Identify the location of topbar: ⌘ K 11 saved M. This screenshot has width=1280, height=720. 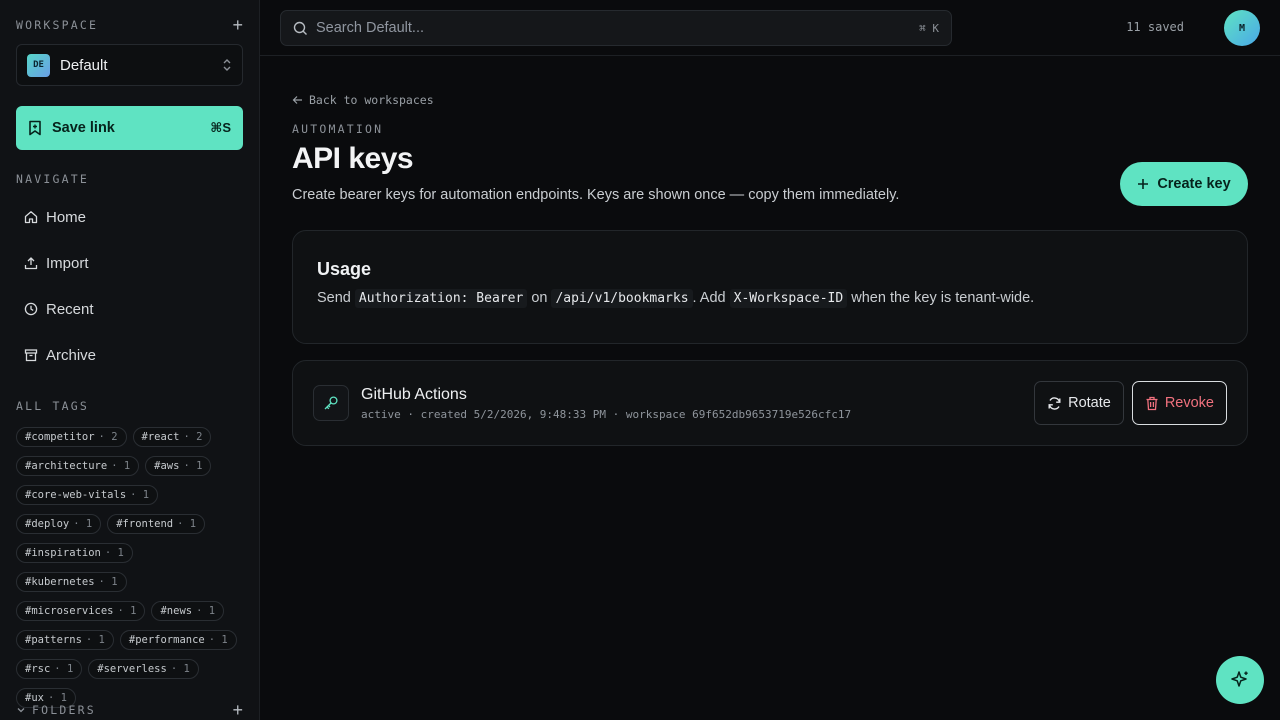
(770, 28).